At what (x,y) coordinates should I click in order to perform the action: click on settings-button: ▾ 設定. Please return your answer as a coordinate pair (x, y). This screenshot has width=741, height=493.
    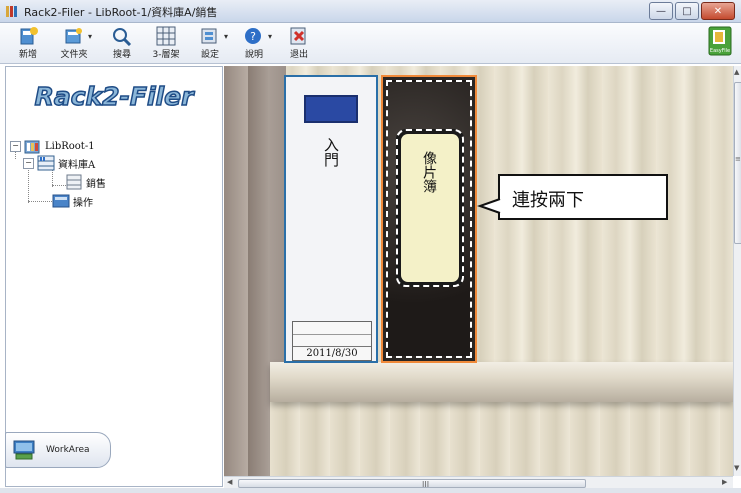
    Looking at the image, I should click on (210, 43).